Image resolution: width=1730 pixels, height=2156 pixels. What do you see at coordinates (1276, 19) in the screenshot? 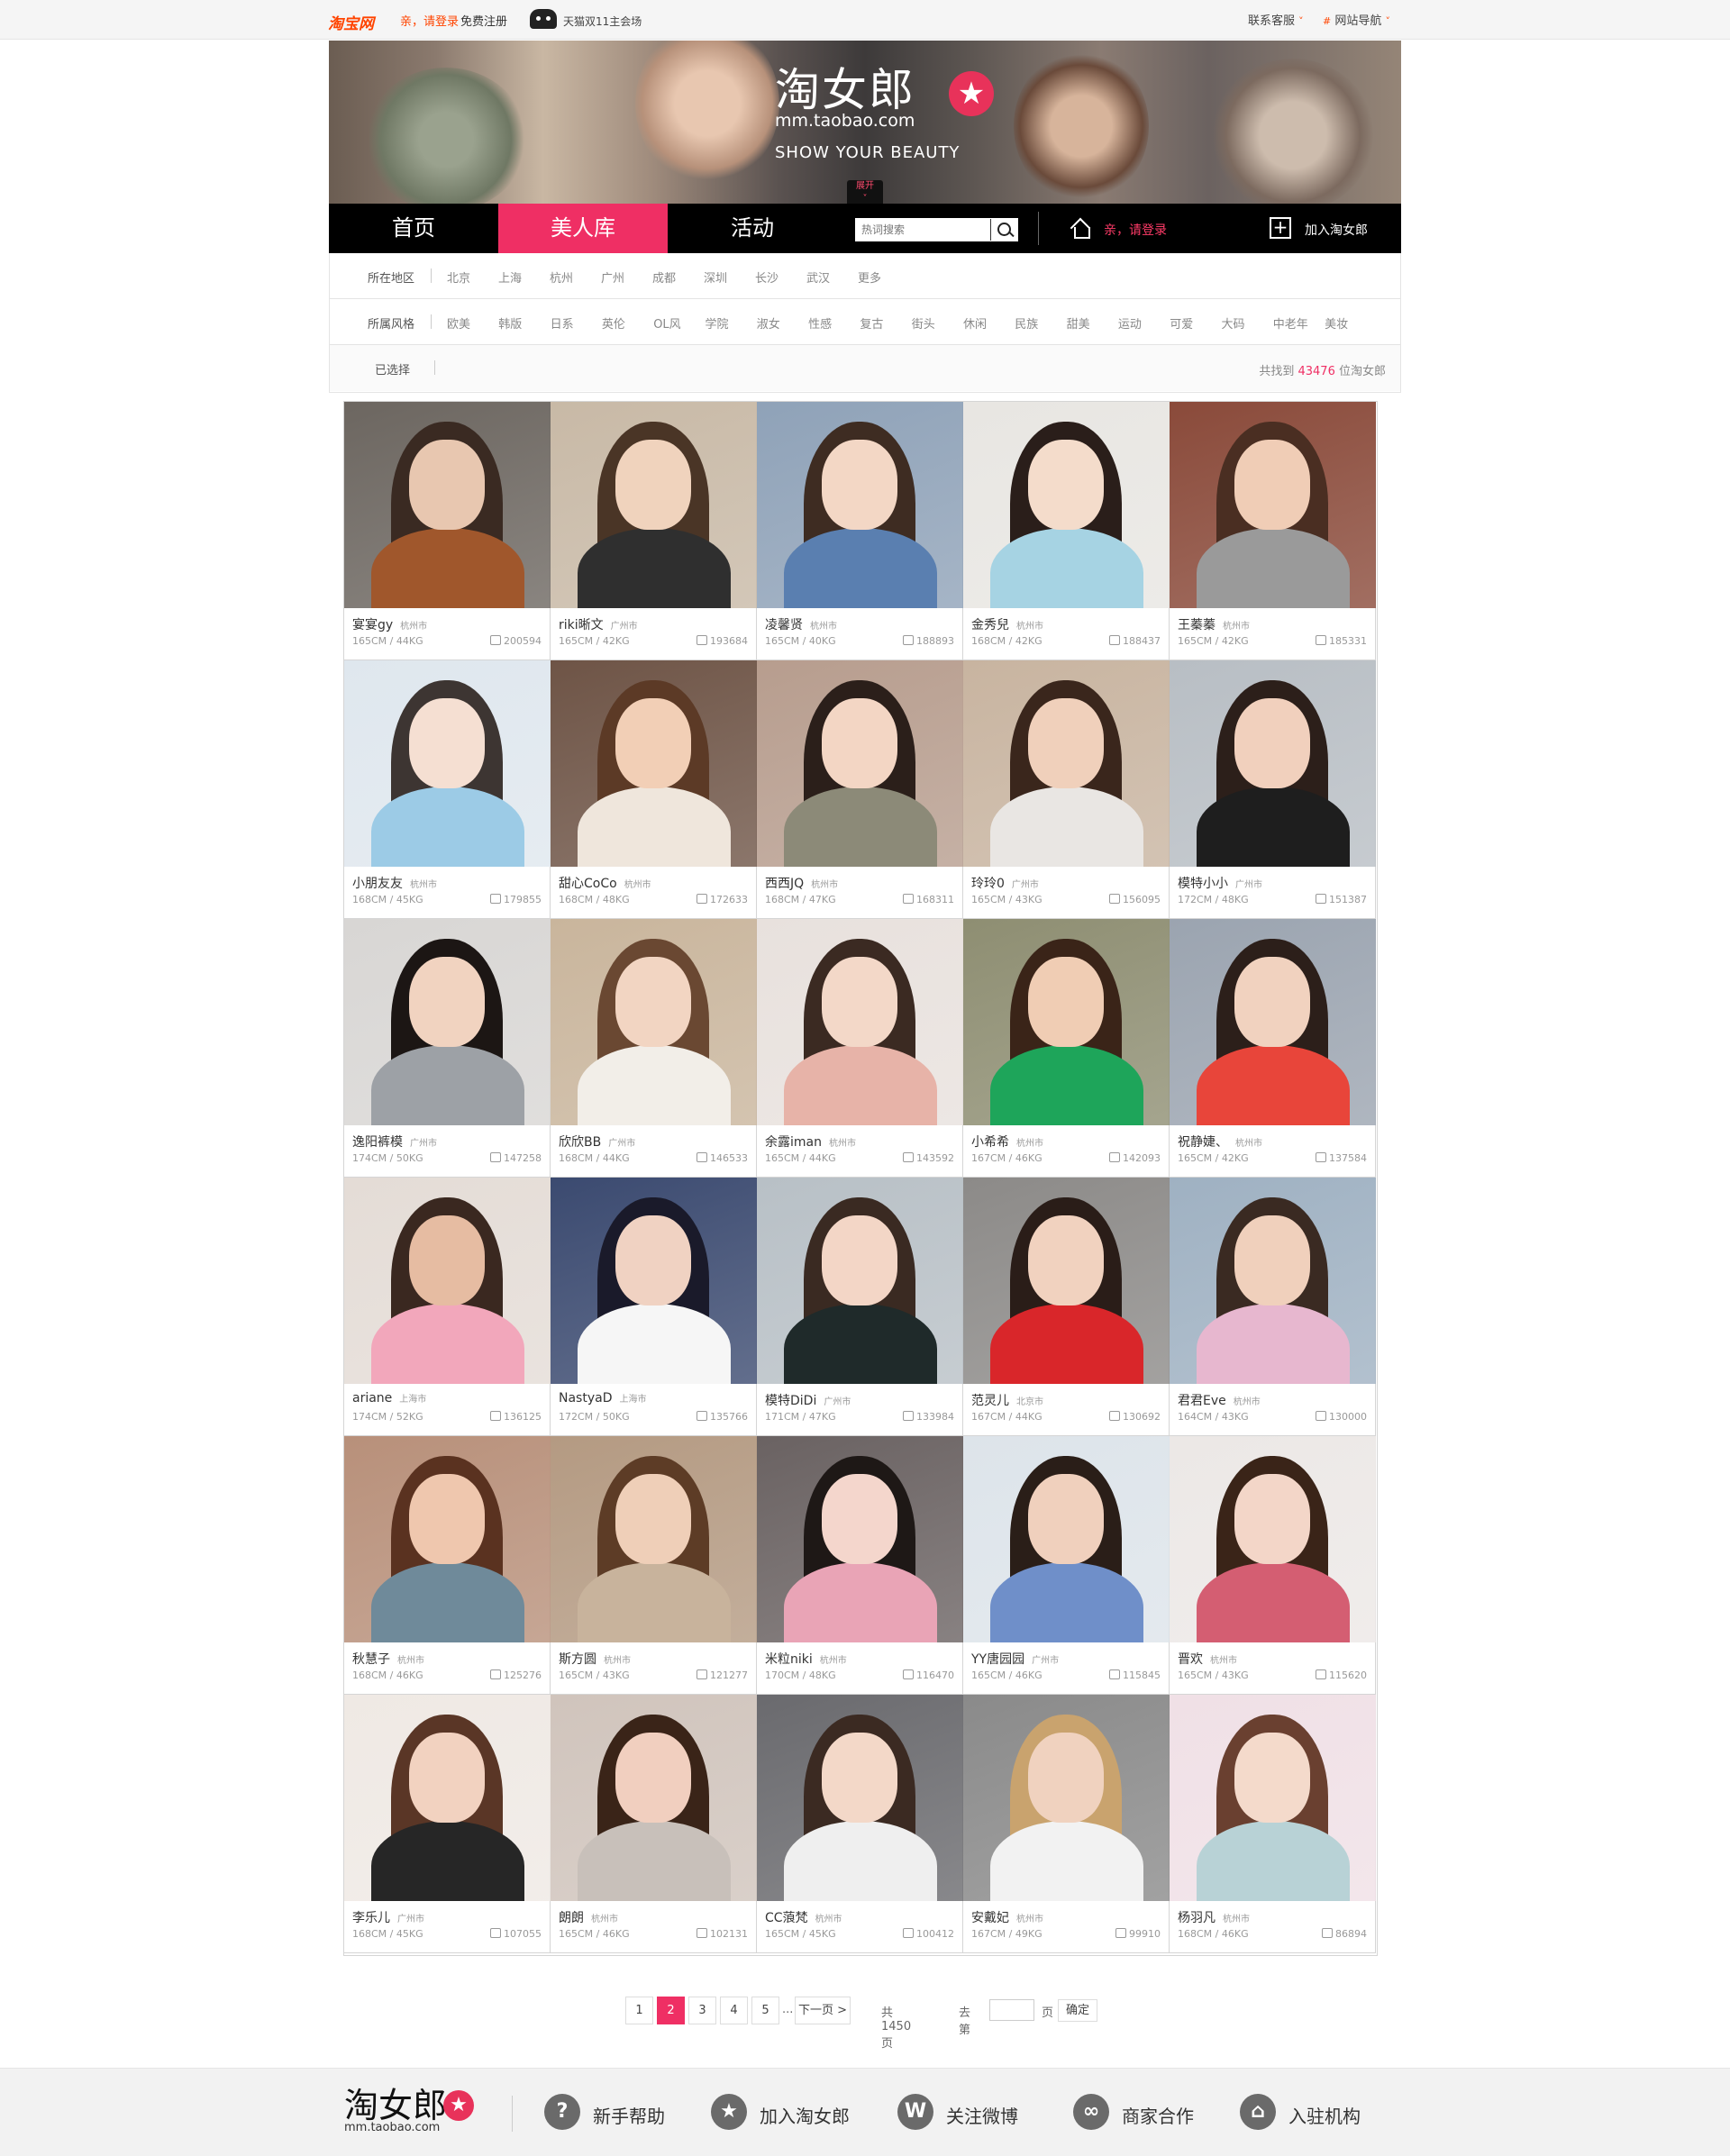
I see `contact-service-link: 联系客服 ˅` at bounding box center [1276, 19].